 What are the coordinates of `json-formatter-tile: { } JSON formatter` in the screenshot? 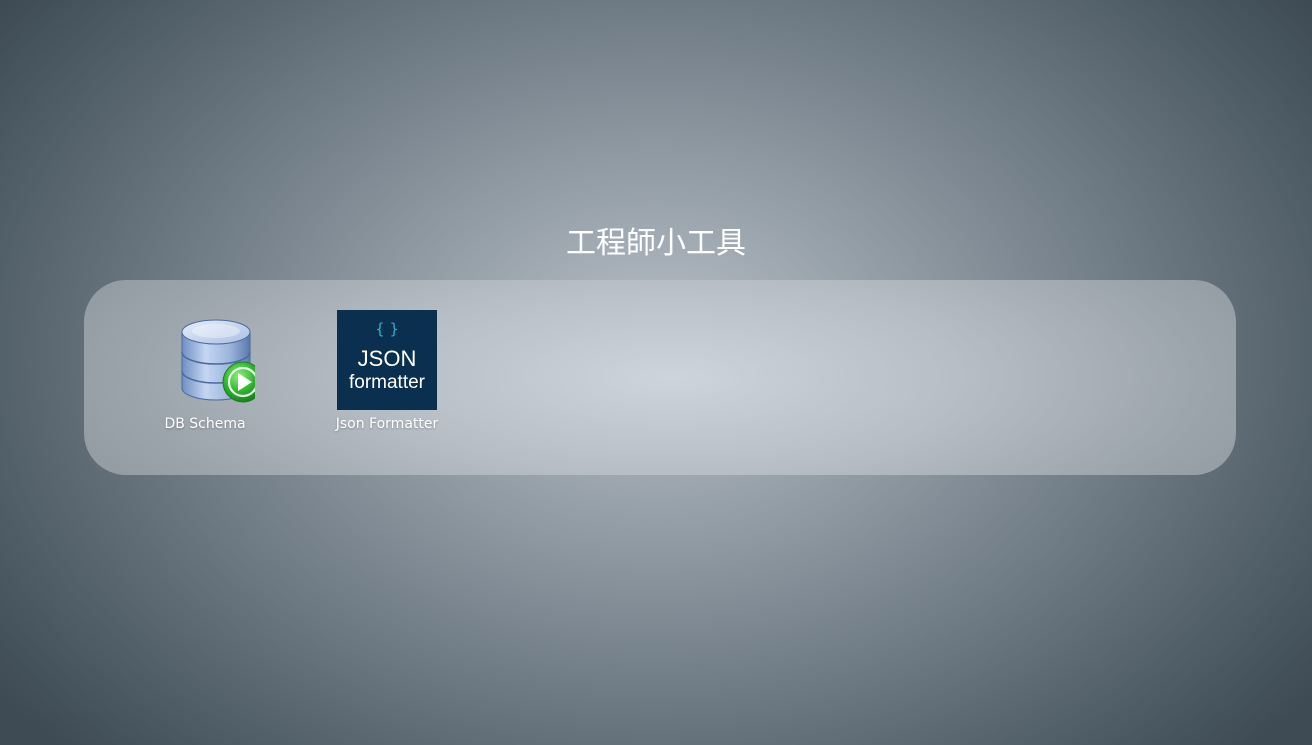 It's located at (387, 360).